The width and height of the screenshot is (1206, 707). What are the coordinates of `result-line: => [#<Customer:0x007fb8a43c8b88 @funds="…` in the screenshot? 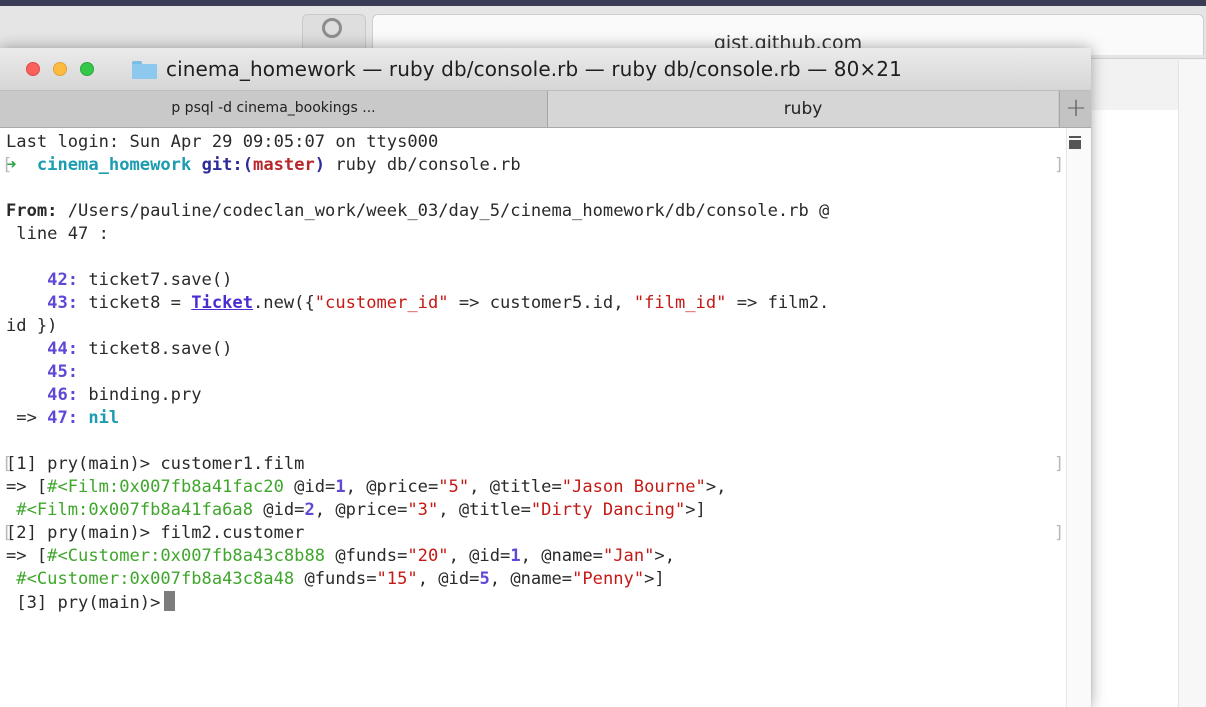 It's located at (341, 556).